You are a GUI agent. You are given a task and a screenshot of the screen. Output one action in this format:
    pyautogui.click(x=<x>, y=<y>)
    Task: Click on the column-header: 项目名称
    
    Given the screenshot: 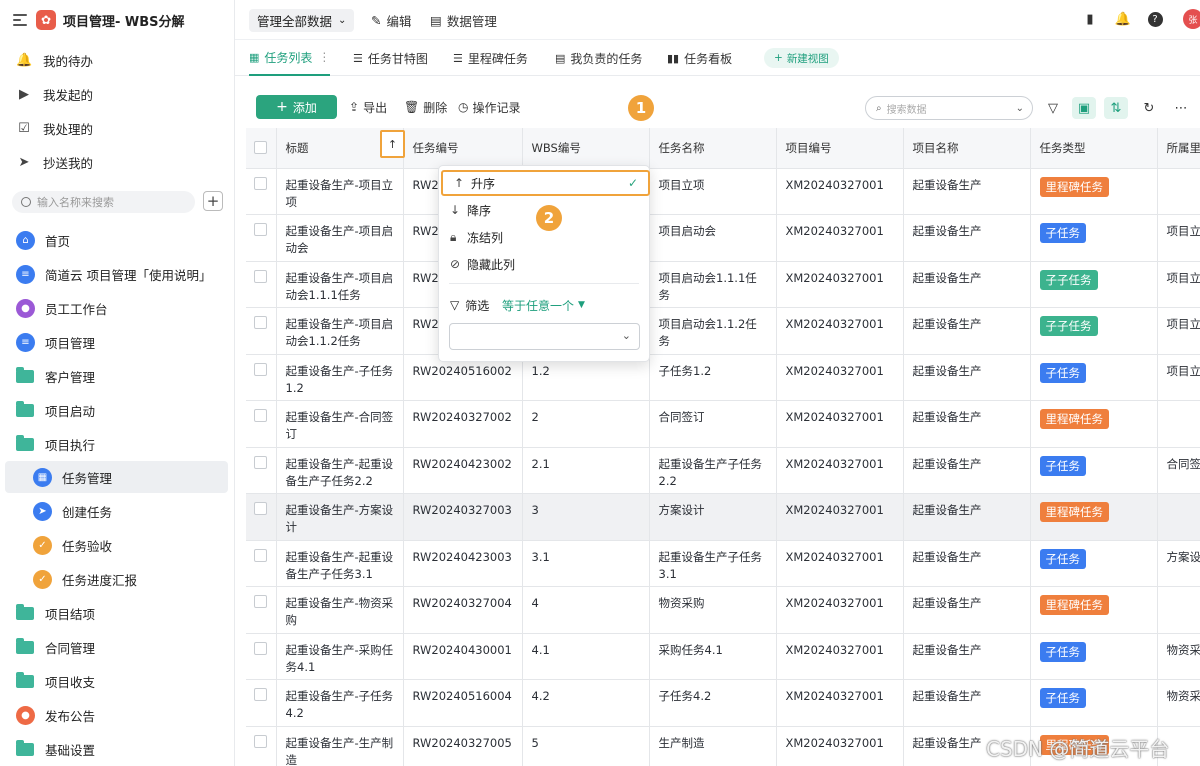 What is the action you would take?
    pyautogui.click(x=967, y=148)
    